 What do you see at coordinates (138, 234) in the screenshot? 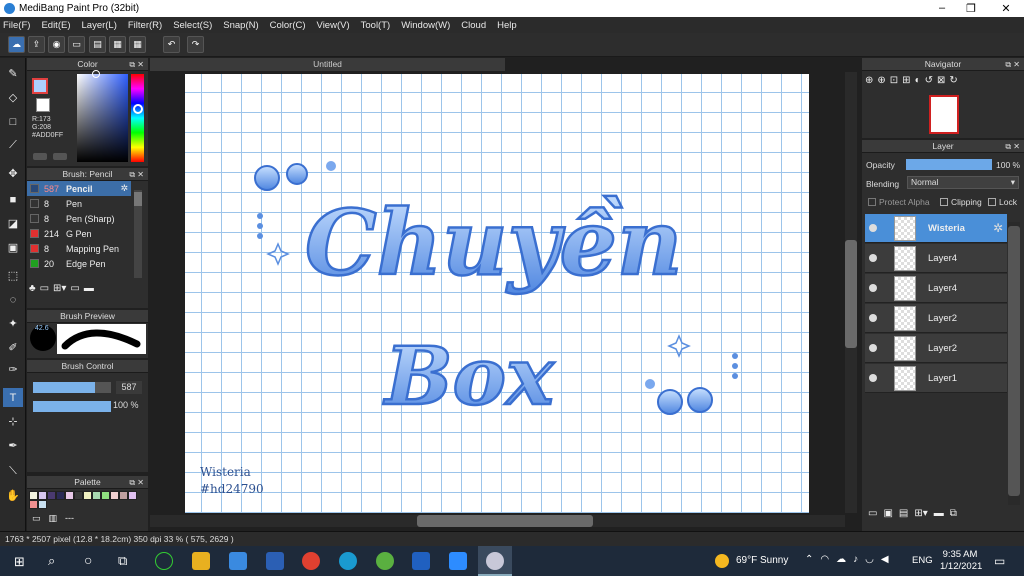
I see `brush-list-scrollbar` at bounding box center [138, 234].